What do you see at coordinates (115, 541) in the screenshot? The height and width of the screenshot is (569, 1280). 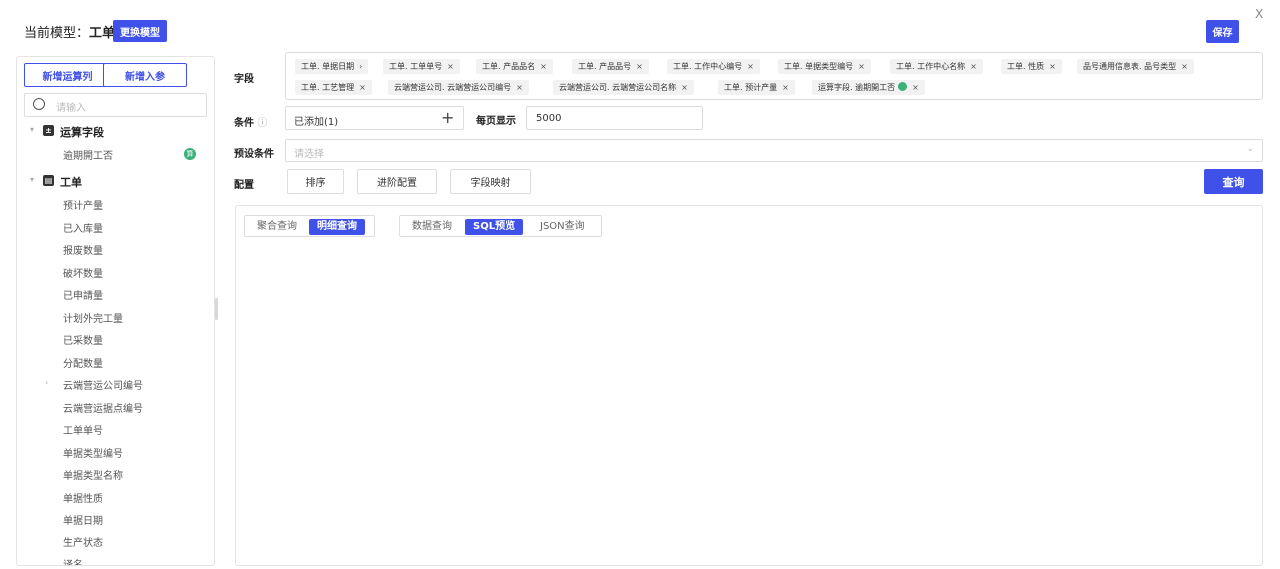 I see `tree-item: 生产状态` at bounding box center [115, 541].